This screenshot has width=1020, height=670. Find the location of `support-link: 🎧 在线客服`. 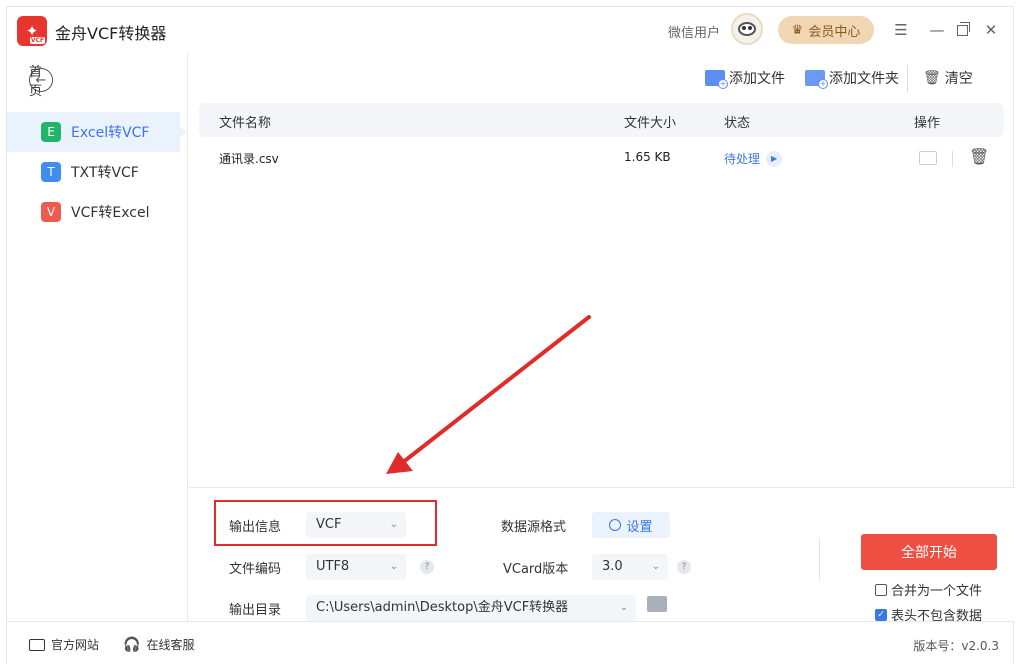

support-link: 🎧 在线客服 is located at coordinates (158, 644).